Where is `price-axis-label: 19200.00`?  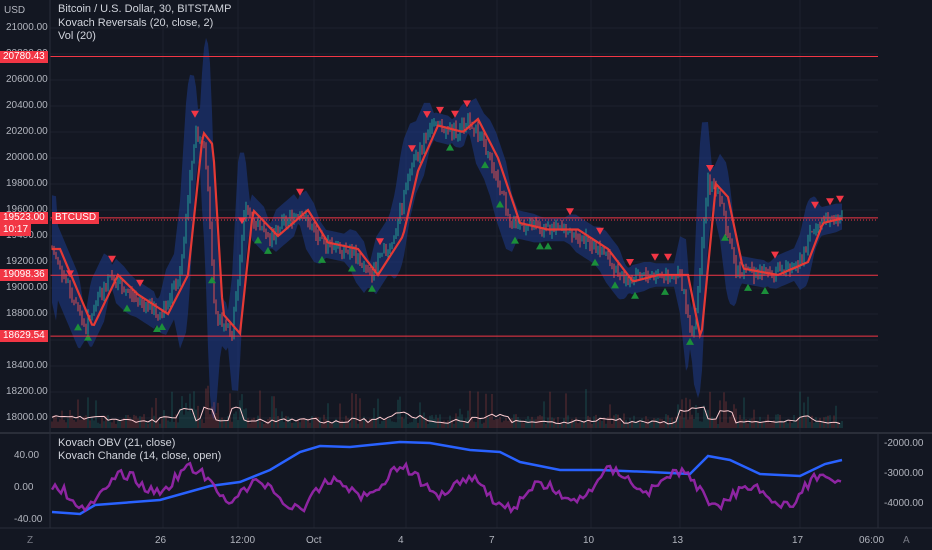
price-axis-label: 19200.00 is located at coordinates (27, 261).